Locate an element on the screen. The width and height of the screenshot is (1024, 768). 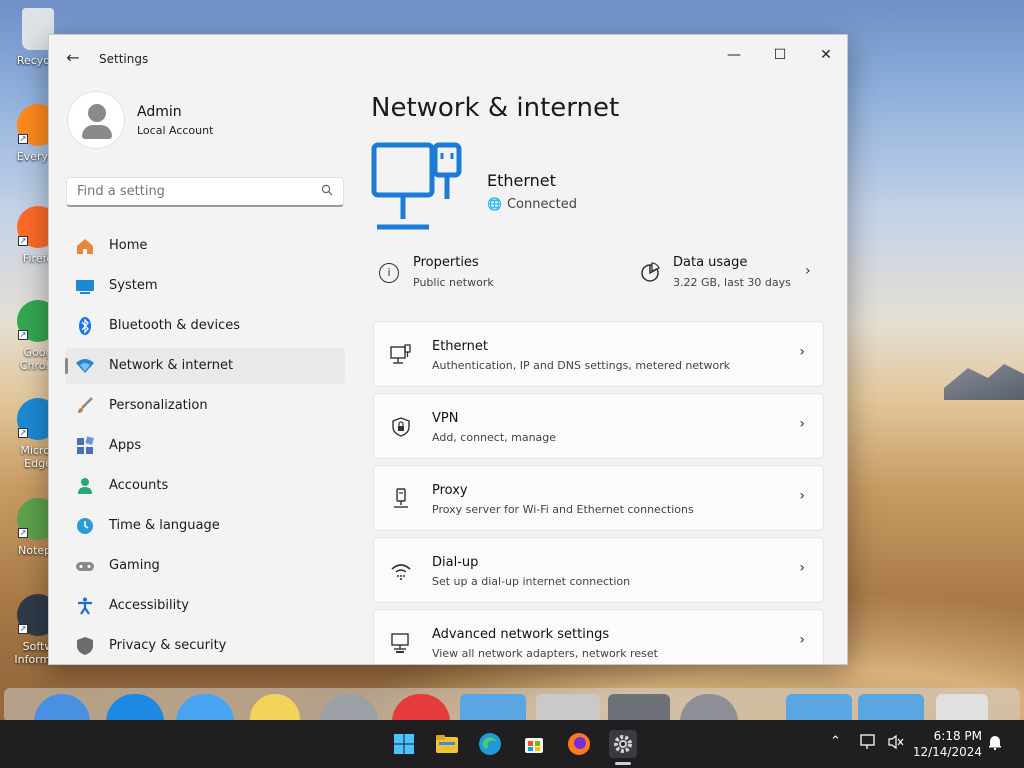
volume-muted-icon is located at coordinates (896, 744).